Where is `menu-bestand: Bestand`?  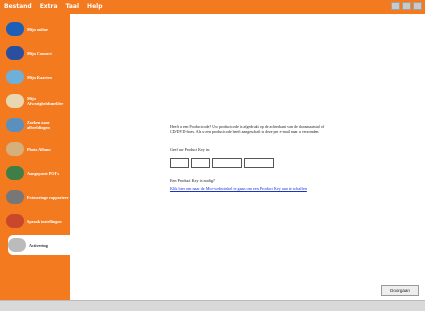
menu-bestand: Bestand is located at coordinates (18, 7).